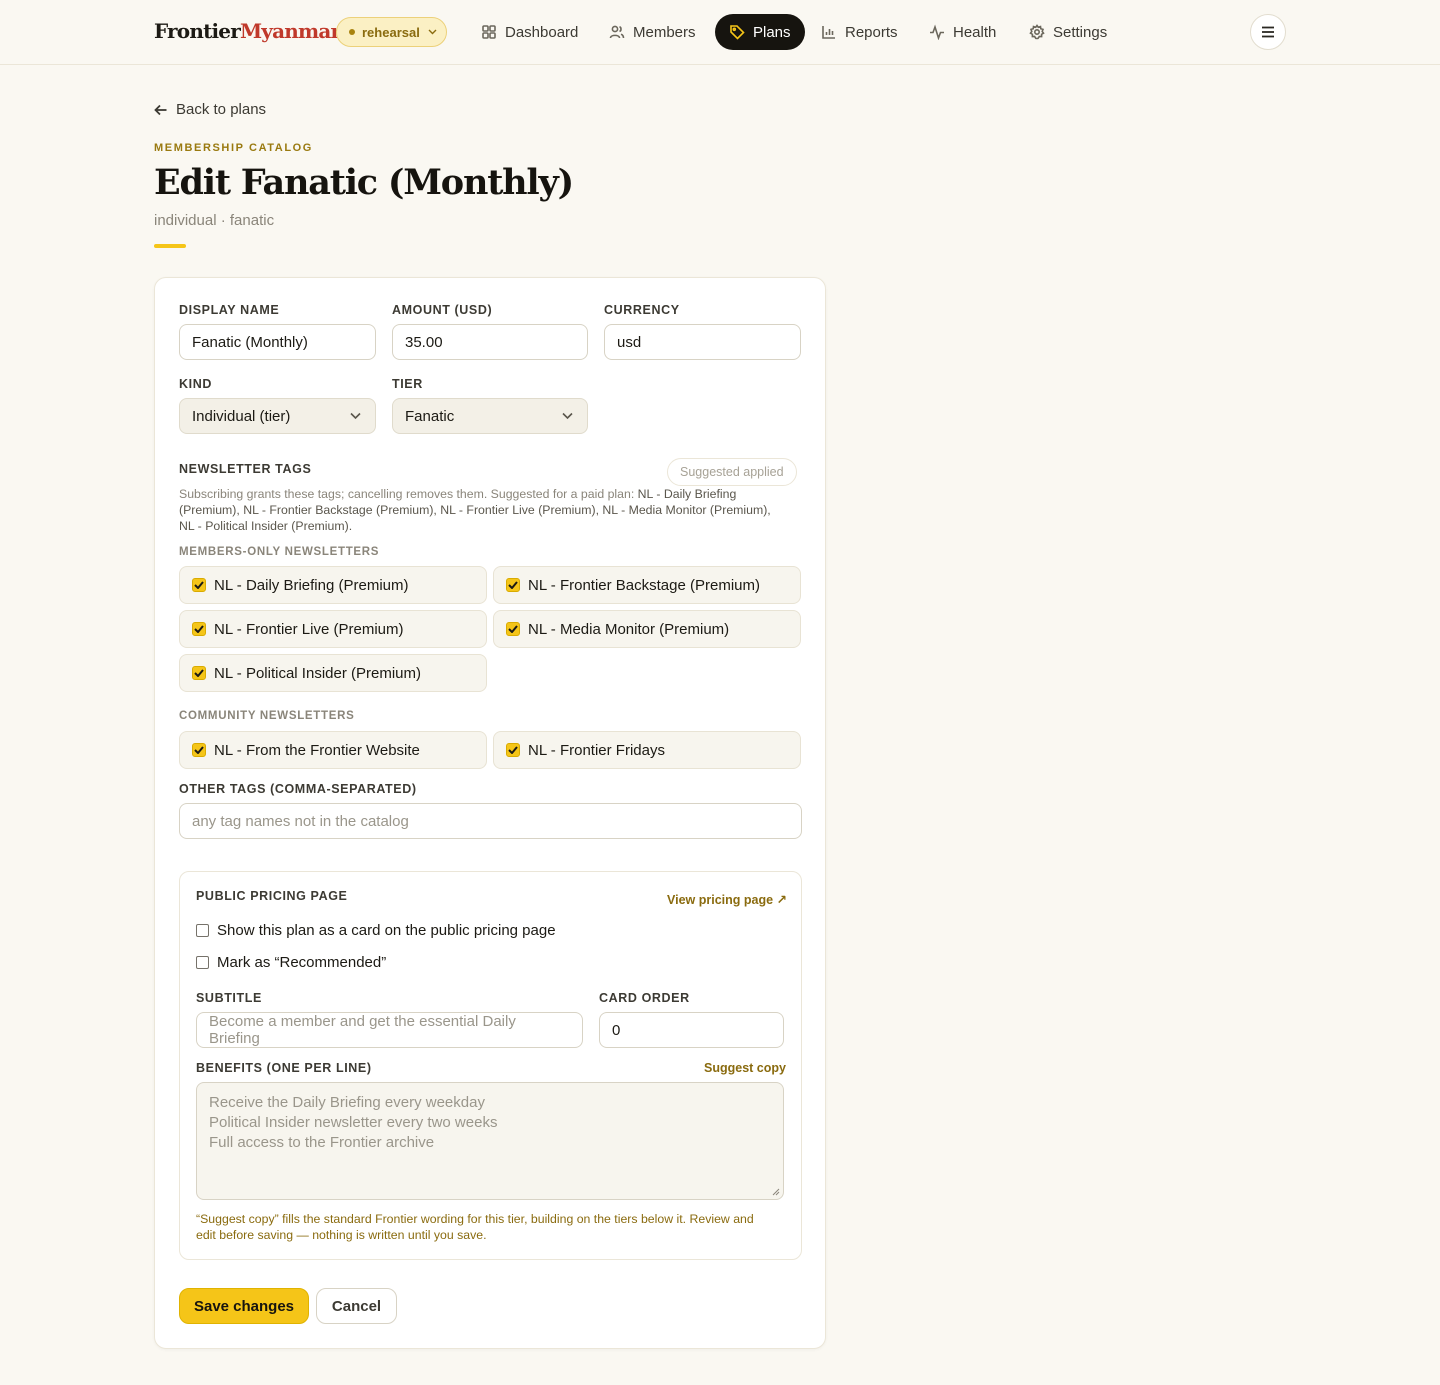  Describe the element at coordinates (430, 416) in the screenshot. I see `tier-select-value: Fanatic` at that location.